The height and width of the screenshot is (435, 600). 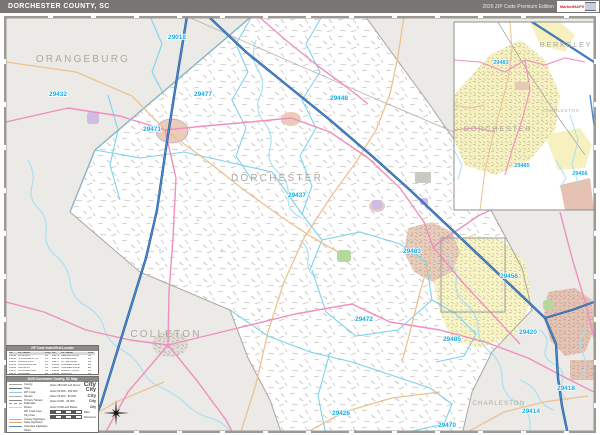 What do you see at coordinates (572, 6) in the screenshot?
I see `logo-brand-text: MarketMAPS` at bounding box center [572, 6].